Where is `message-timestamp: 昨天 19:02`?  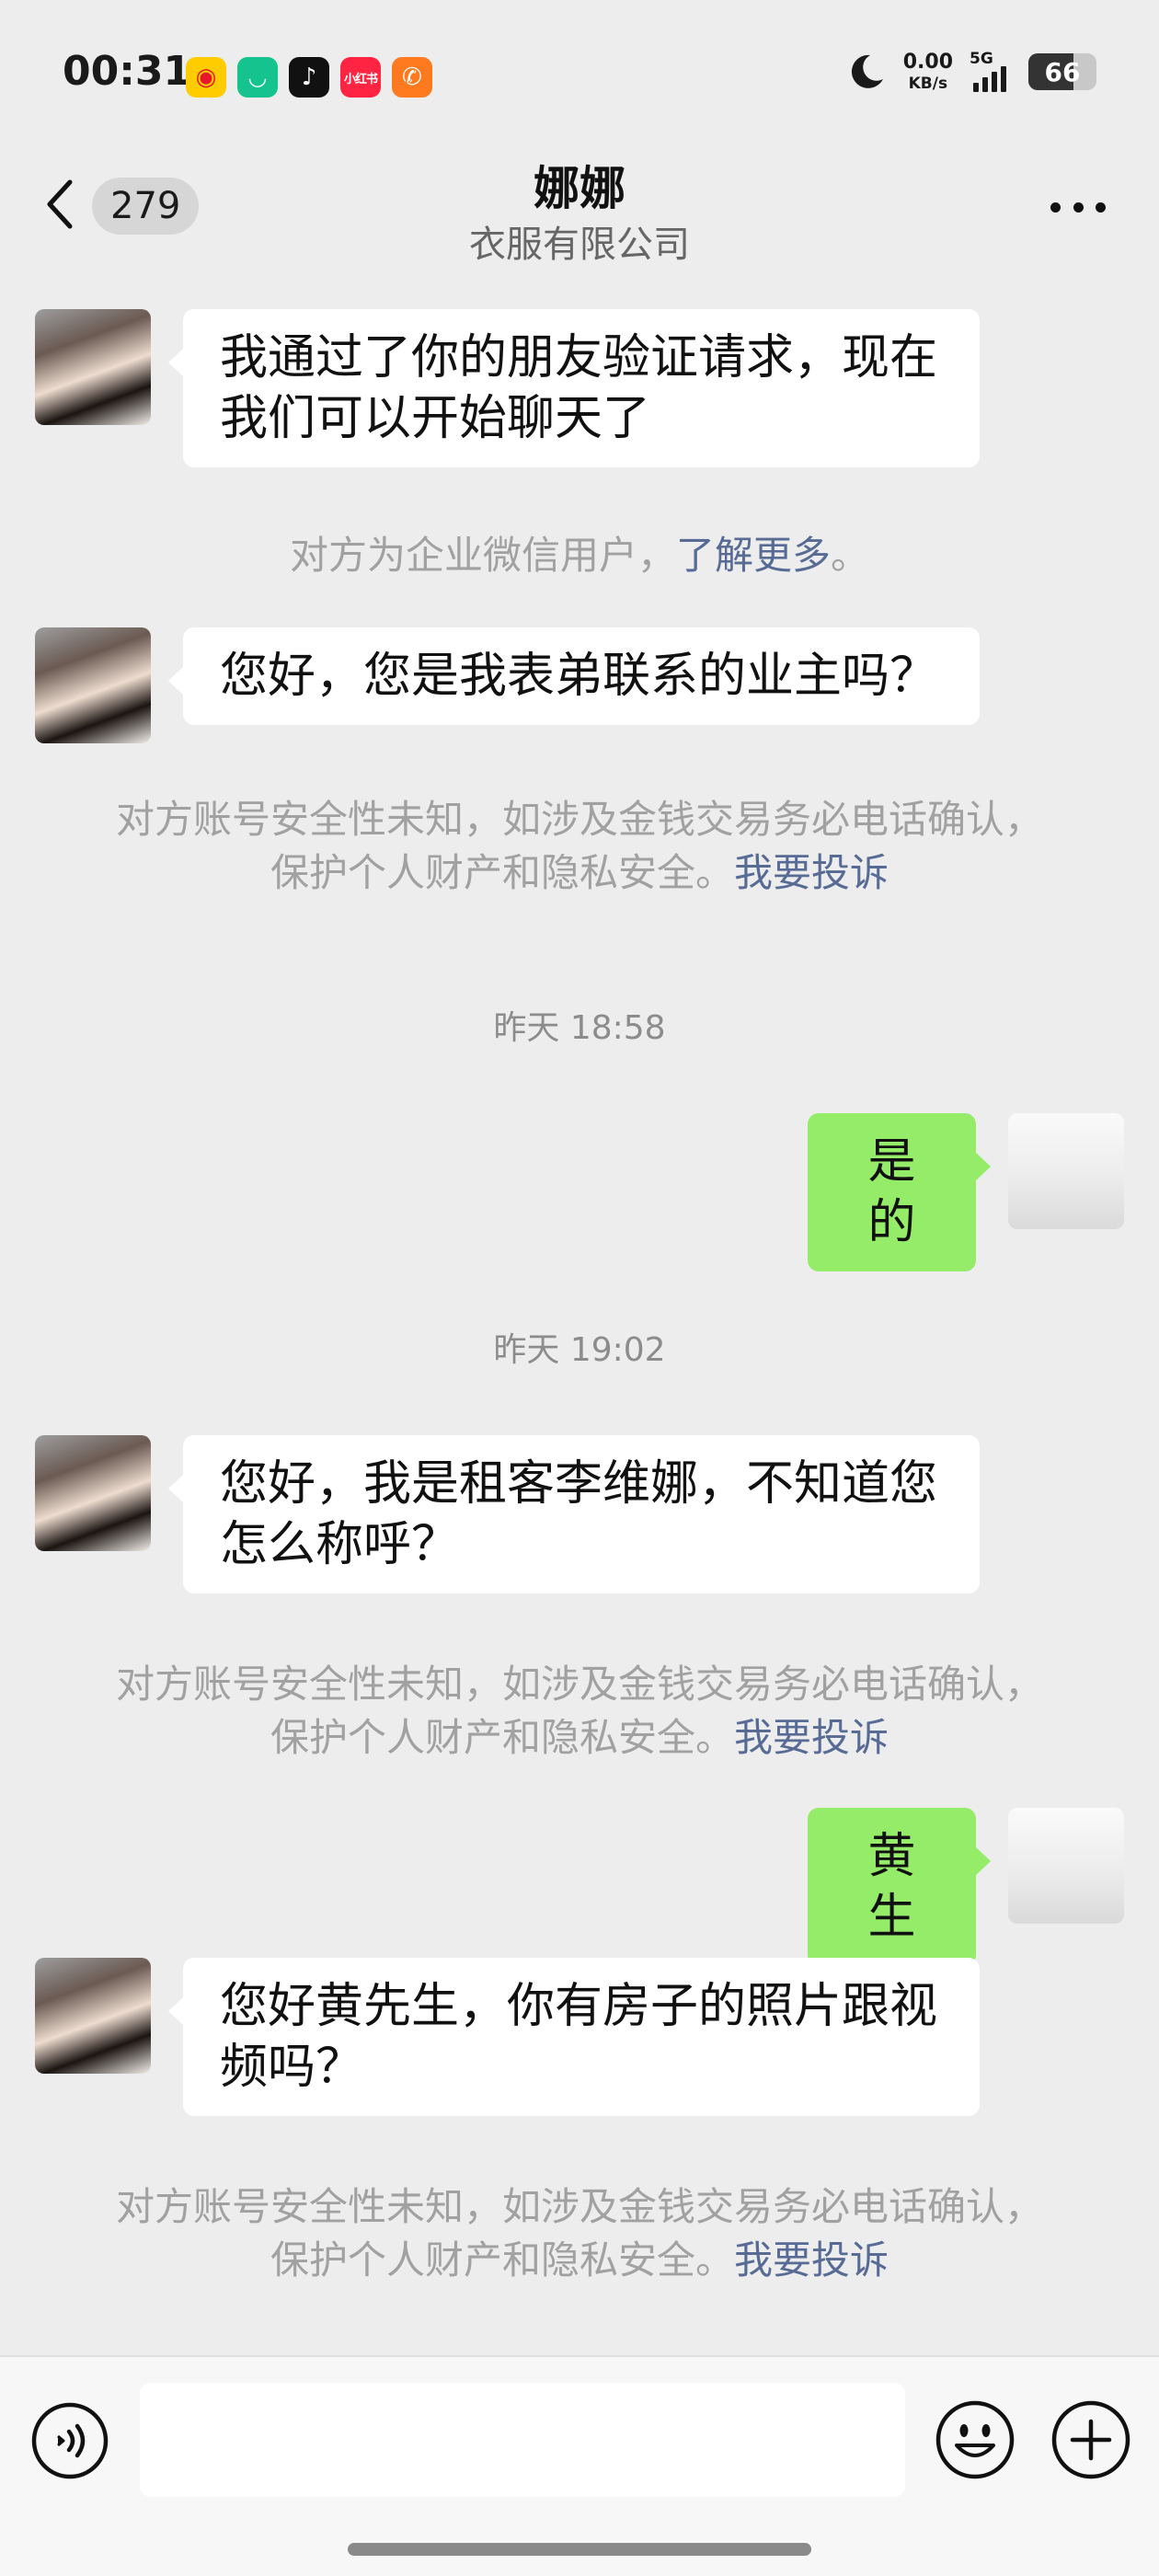
message-timestamp: 昨天 19:02 is located at coordinates (579, 1350).